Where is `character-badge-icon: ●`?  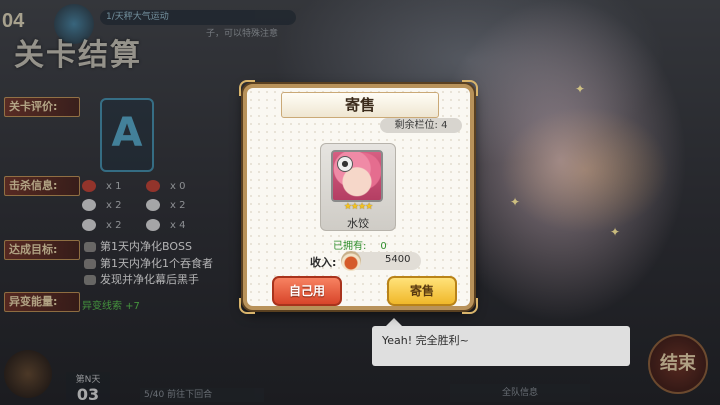 character-badge-icon: ● is located at coordinates (345, 164).